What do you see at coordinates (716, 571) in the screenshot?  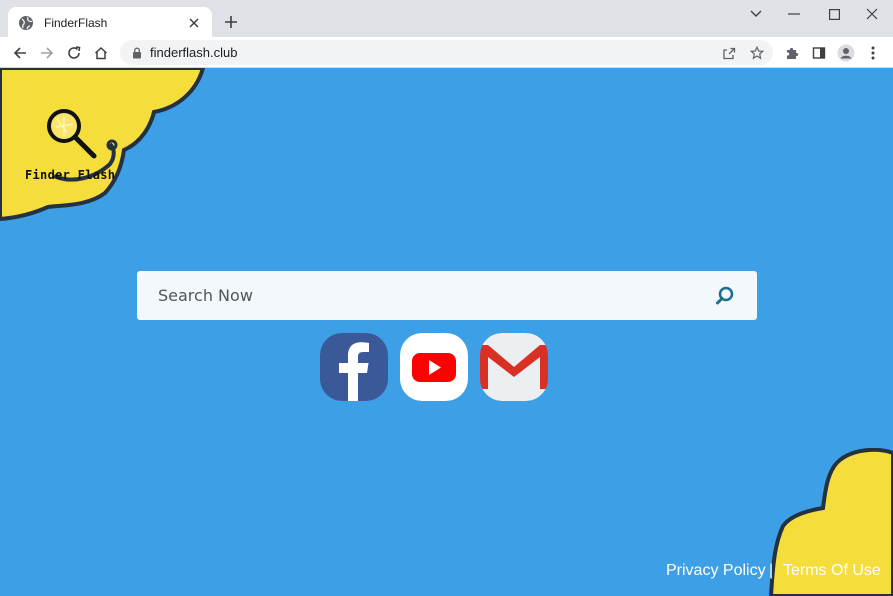 I see `privacy-policy-link: Privacy Policy` at bounding box center [716, 571].